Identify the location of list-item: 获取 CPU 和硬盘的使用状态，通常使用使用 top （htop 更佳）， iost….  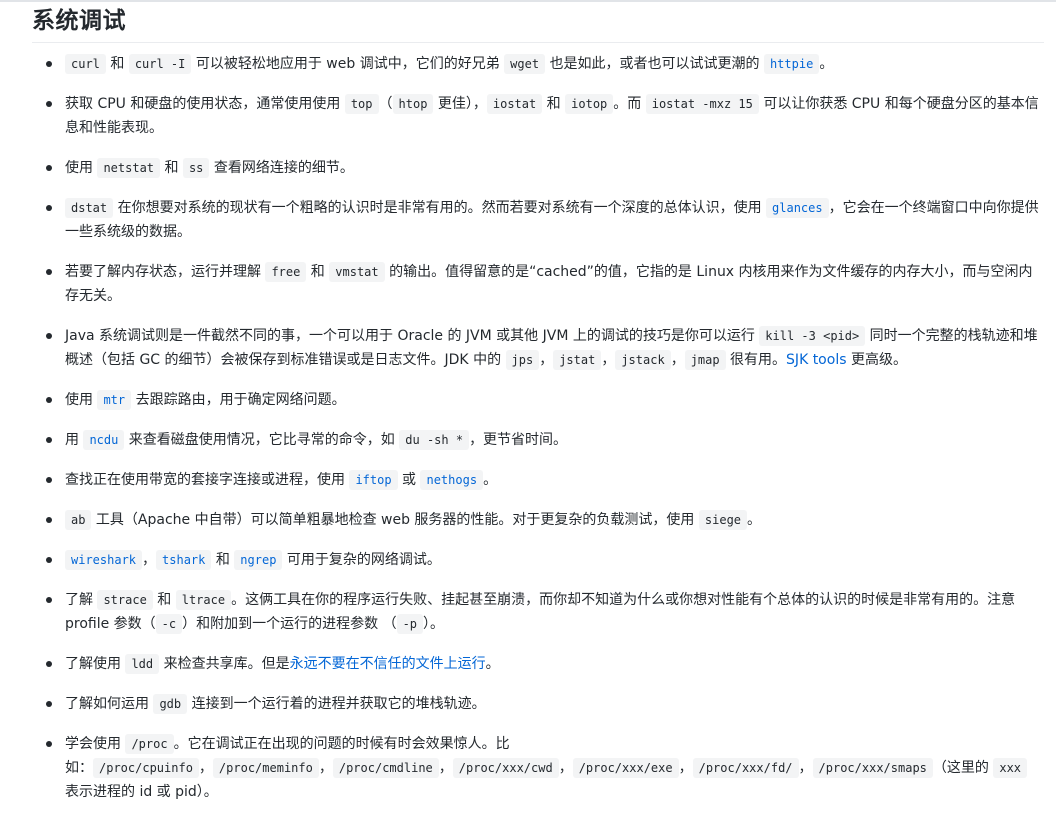
(537, 116).